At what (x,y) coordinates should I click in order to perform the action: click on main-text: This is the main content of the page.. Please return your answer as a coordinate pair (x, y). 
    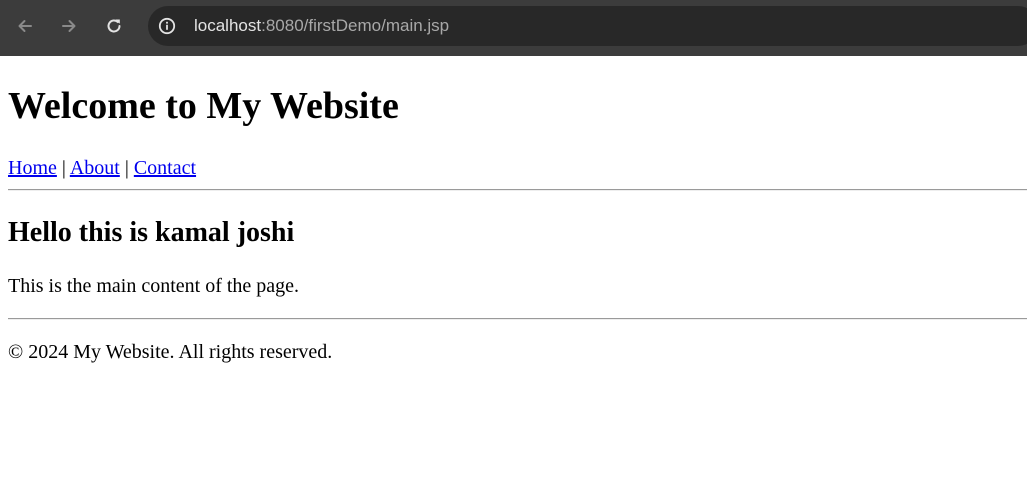
    Looking at the image, I should click on (154, 286).